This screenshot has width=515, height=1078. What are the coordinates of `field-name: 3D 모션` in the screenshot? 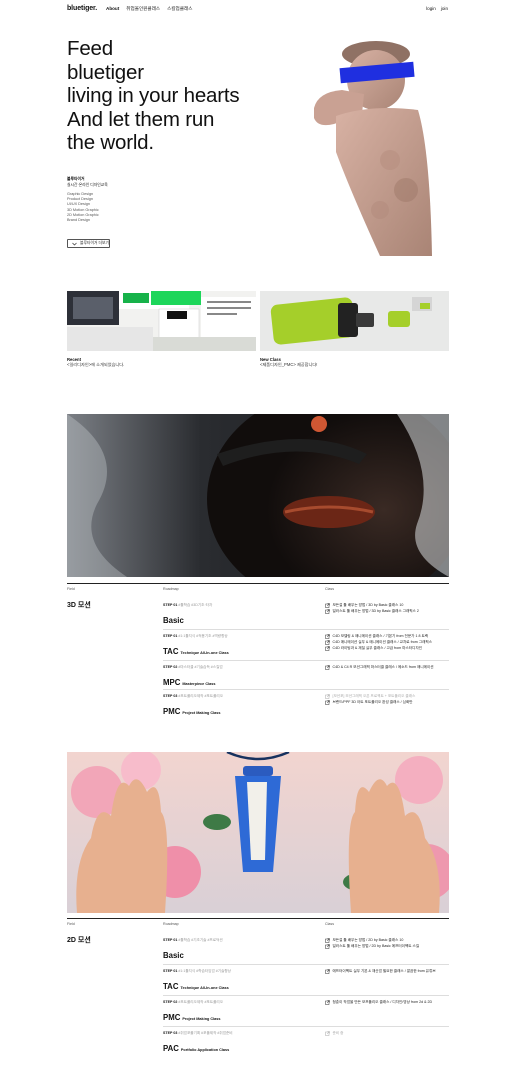 It's located at (79, 605).